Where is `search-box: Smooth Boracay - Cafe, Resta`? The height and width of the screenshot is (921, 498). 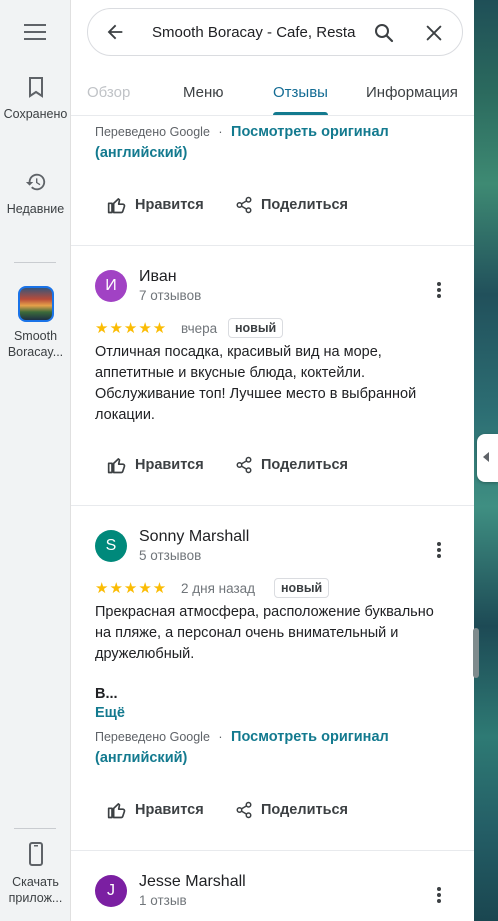
search-box: Smooth Boracay - Cafe, Resta is located at coordinates (275, 32).